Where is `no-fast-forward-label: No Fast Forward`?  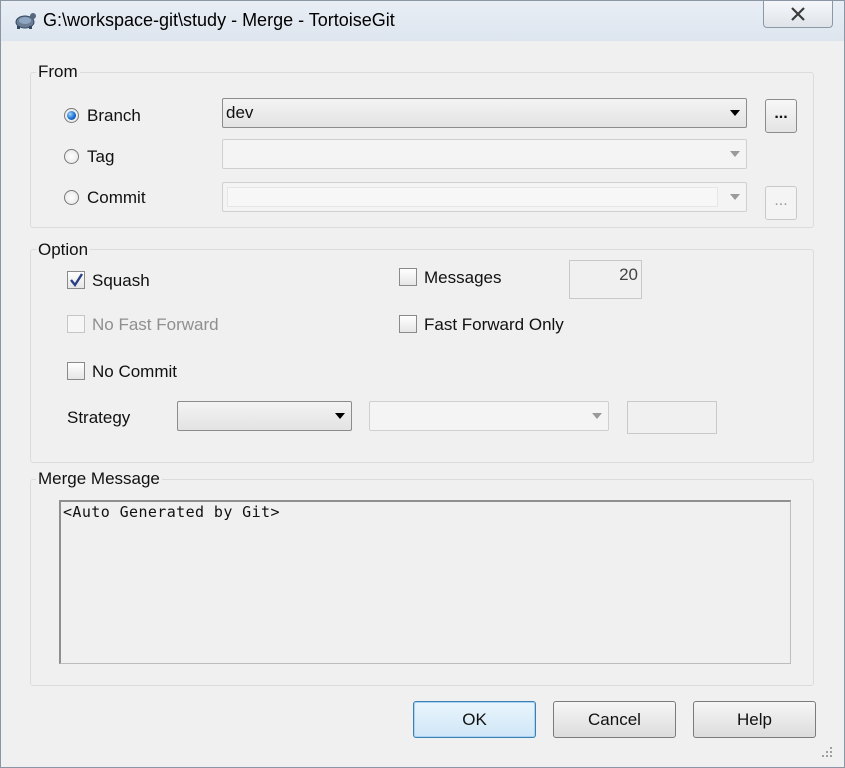 no-fast-forward-label: No Fast Forward is located at coordinates (155, 325).